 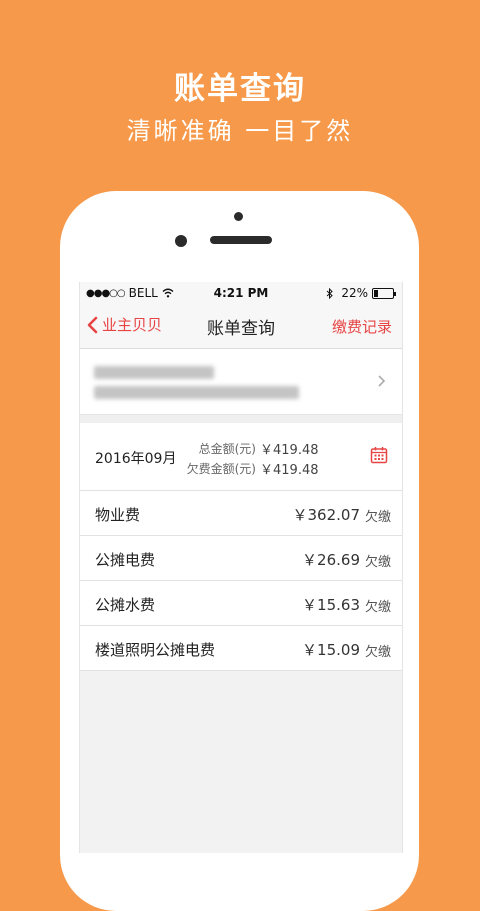 What do you see at coordinates (181, 241) in the screenshot?
I see `phone-sensor` at bounding box center [181, 241].